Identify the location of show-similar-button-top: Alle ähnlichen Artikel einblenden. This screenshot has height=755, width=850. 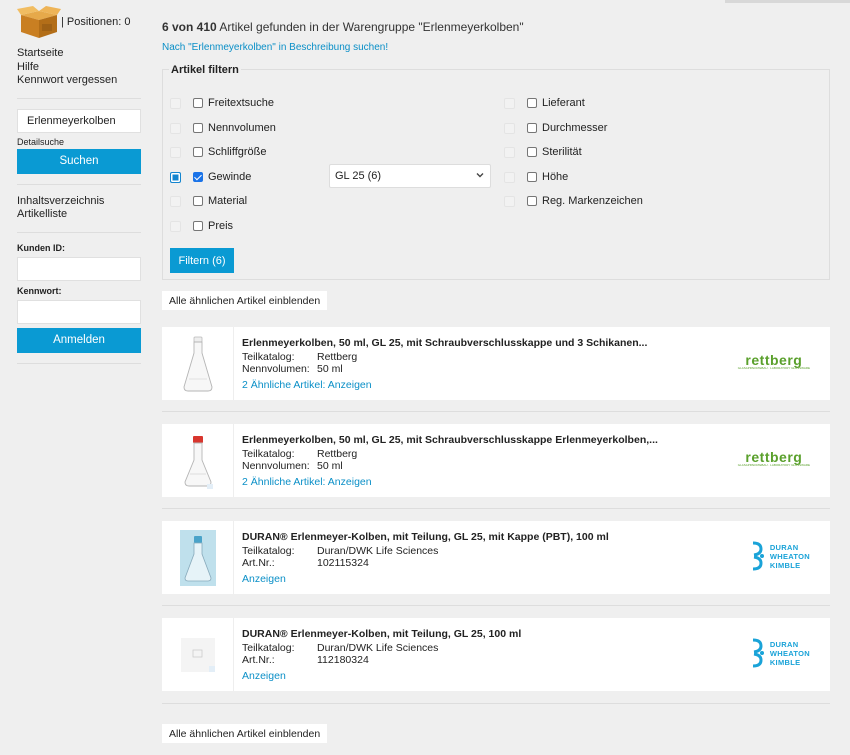
(245, 300).